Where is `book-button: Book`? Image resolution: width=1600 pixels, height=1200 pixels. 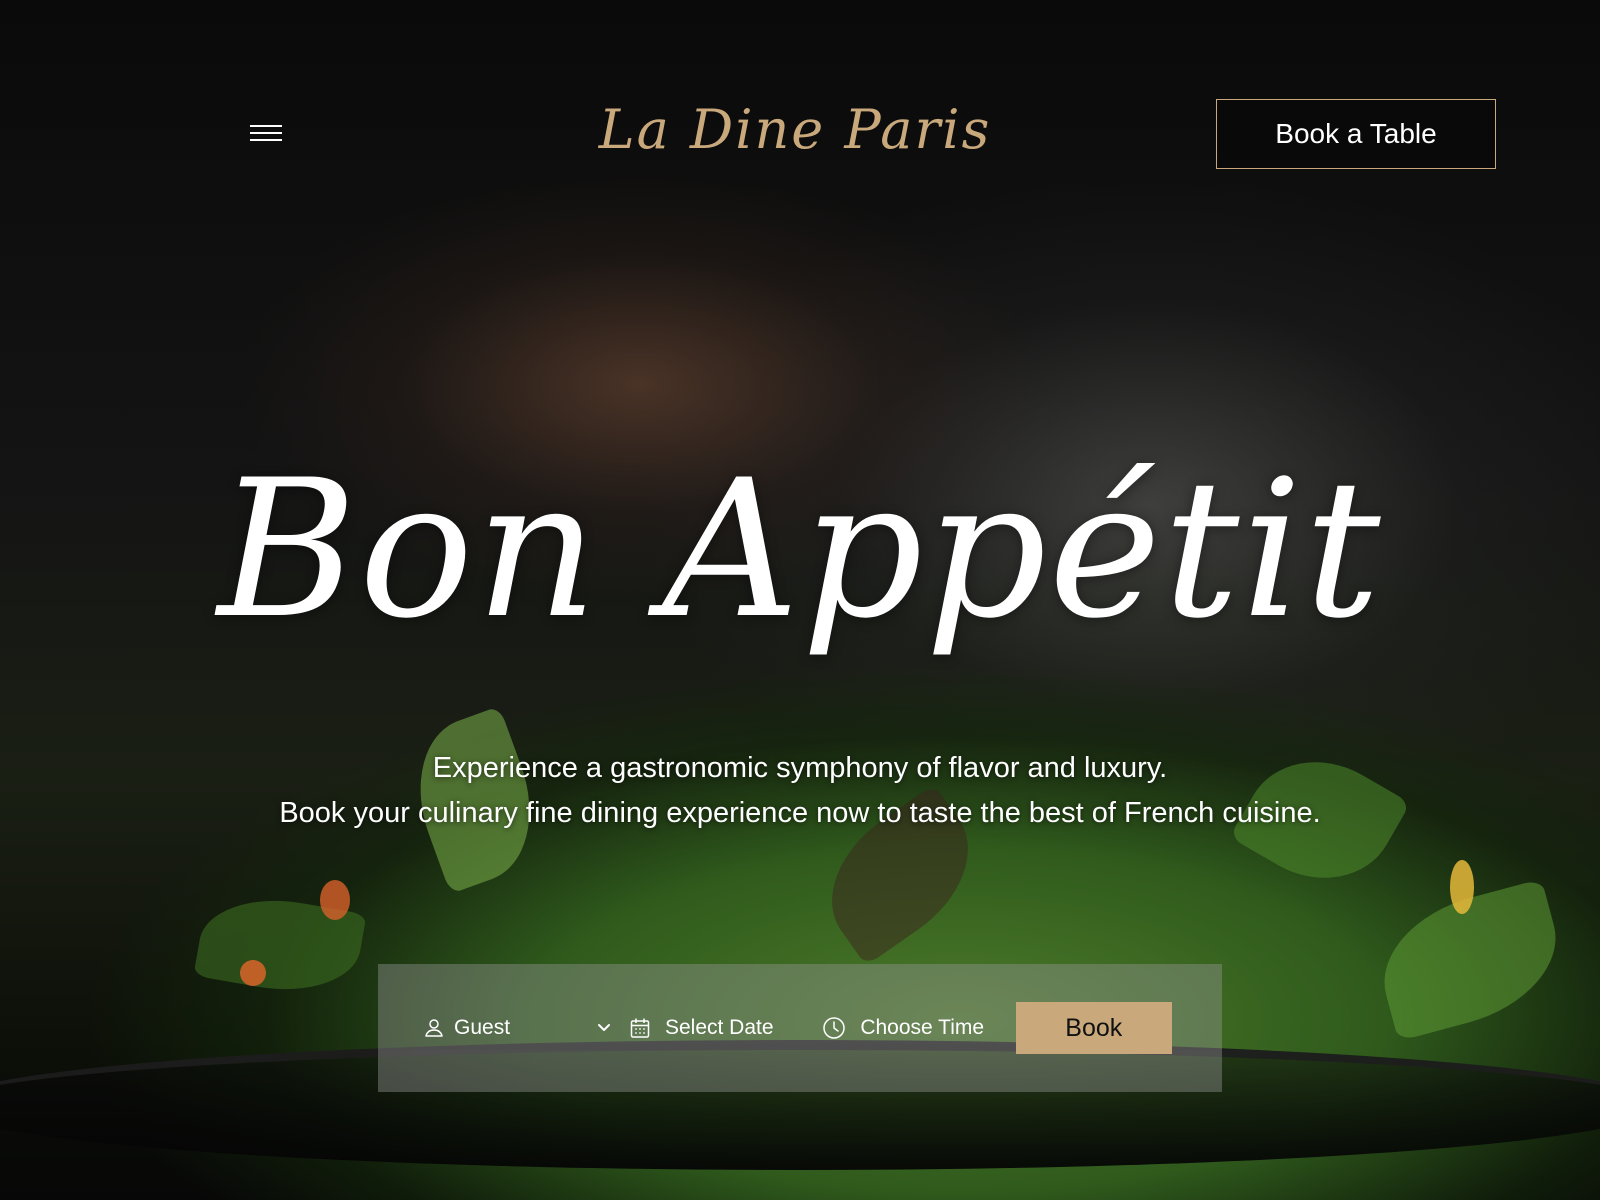
book-button: Book is located at coordinates (1093, 1028).